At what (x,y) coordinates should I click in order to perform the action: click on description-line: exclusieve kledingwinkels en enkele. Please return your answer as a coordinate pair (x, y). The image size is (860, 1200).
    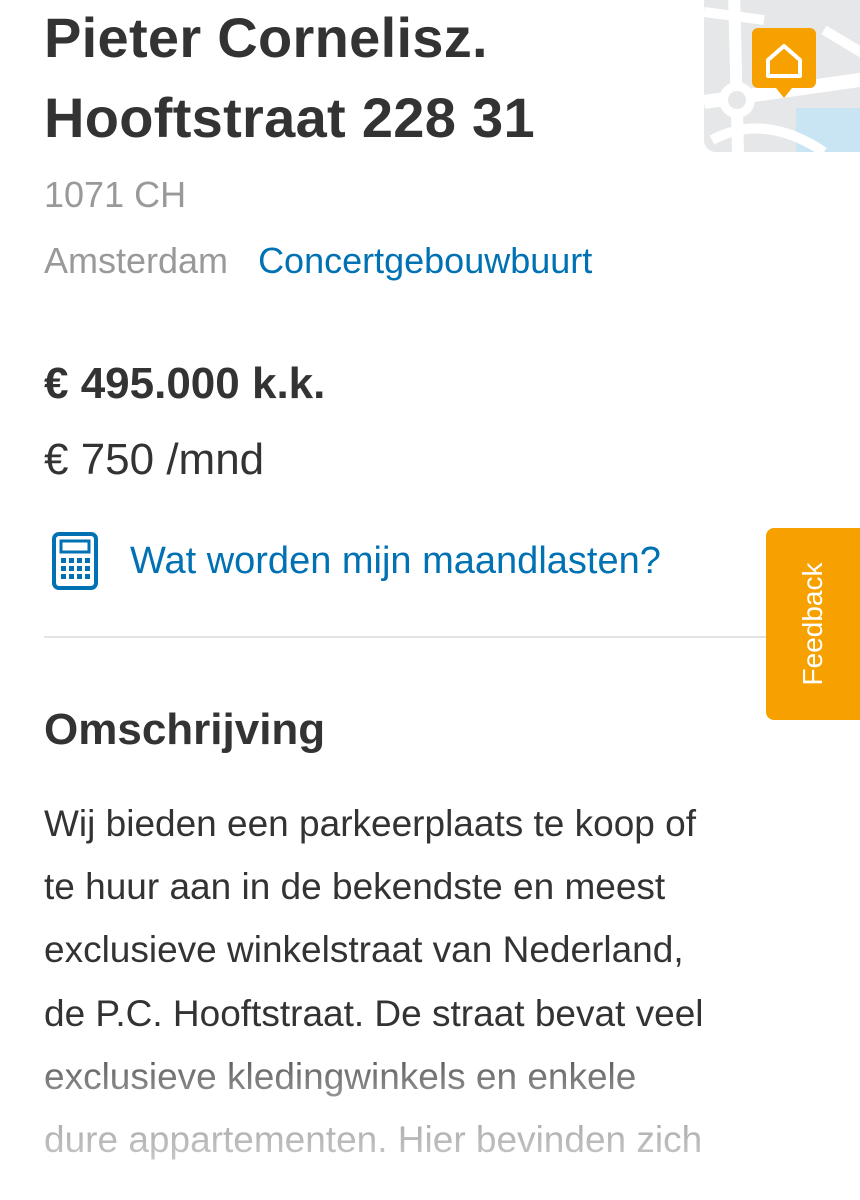
    Looking at the image, I should click on (340, 1076).